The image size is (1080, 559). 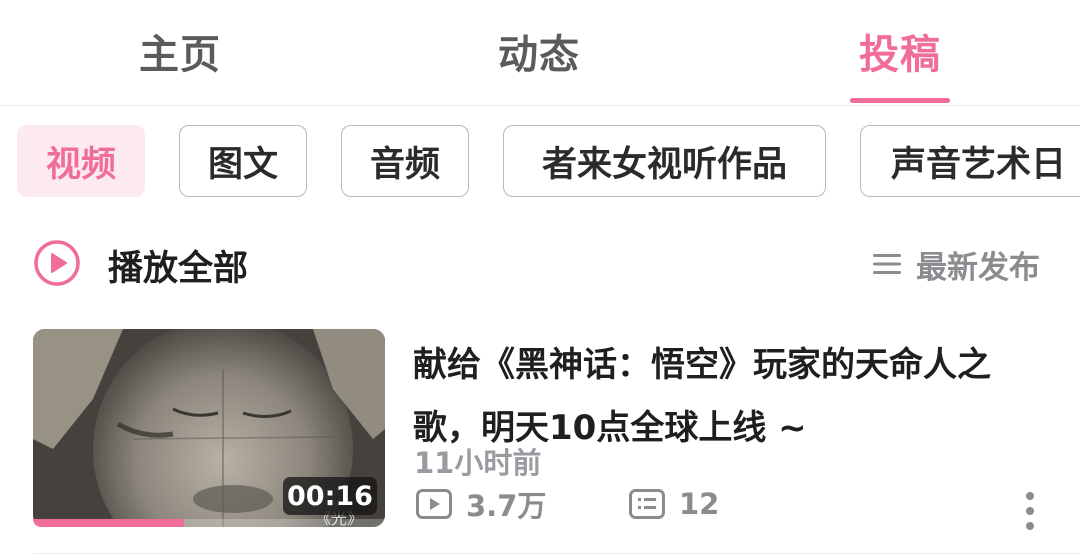 I want to click on publish-time: 11小时前, so click(x=478, y=463).